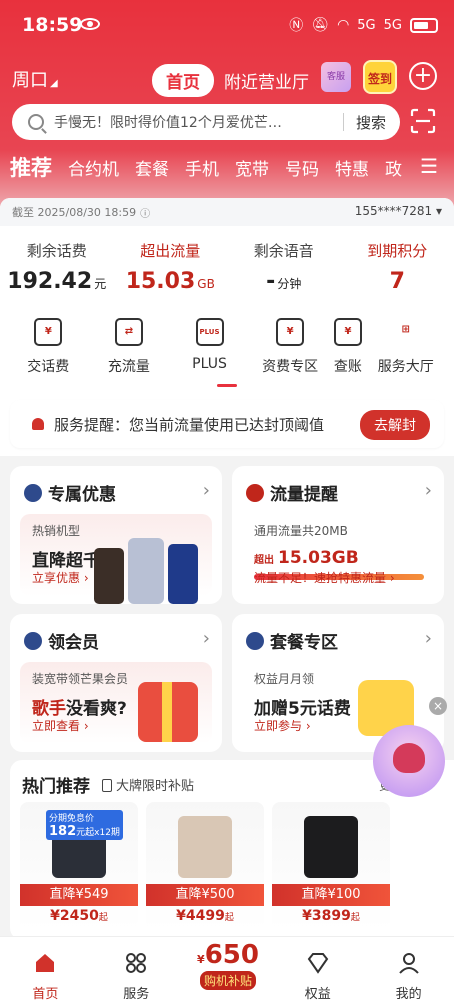 This screenshot has width=454, height=1000. Describe the element at coordinates (84, 825) in the screenshot. I see `installment-badge: 分期免息价 182元起x12期` at that location.